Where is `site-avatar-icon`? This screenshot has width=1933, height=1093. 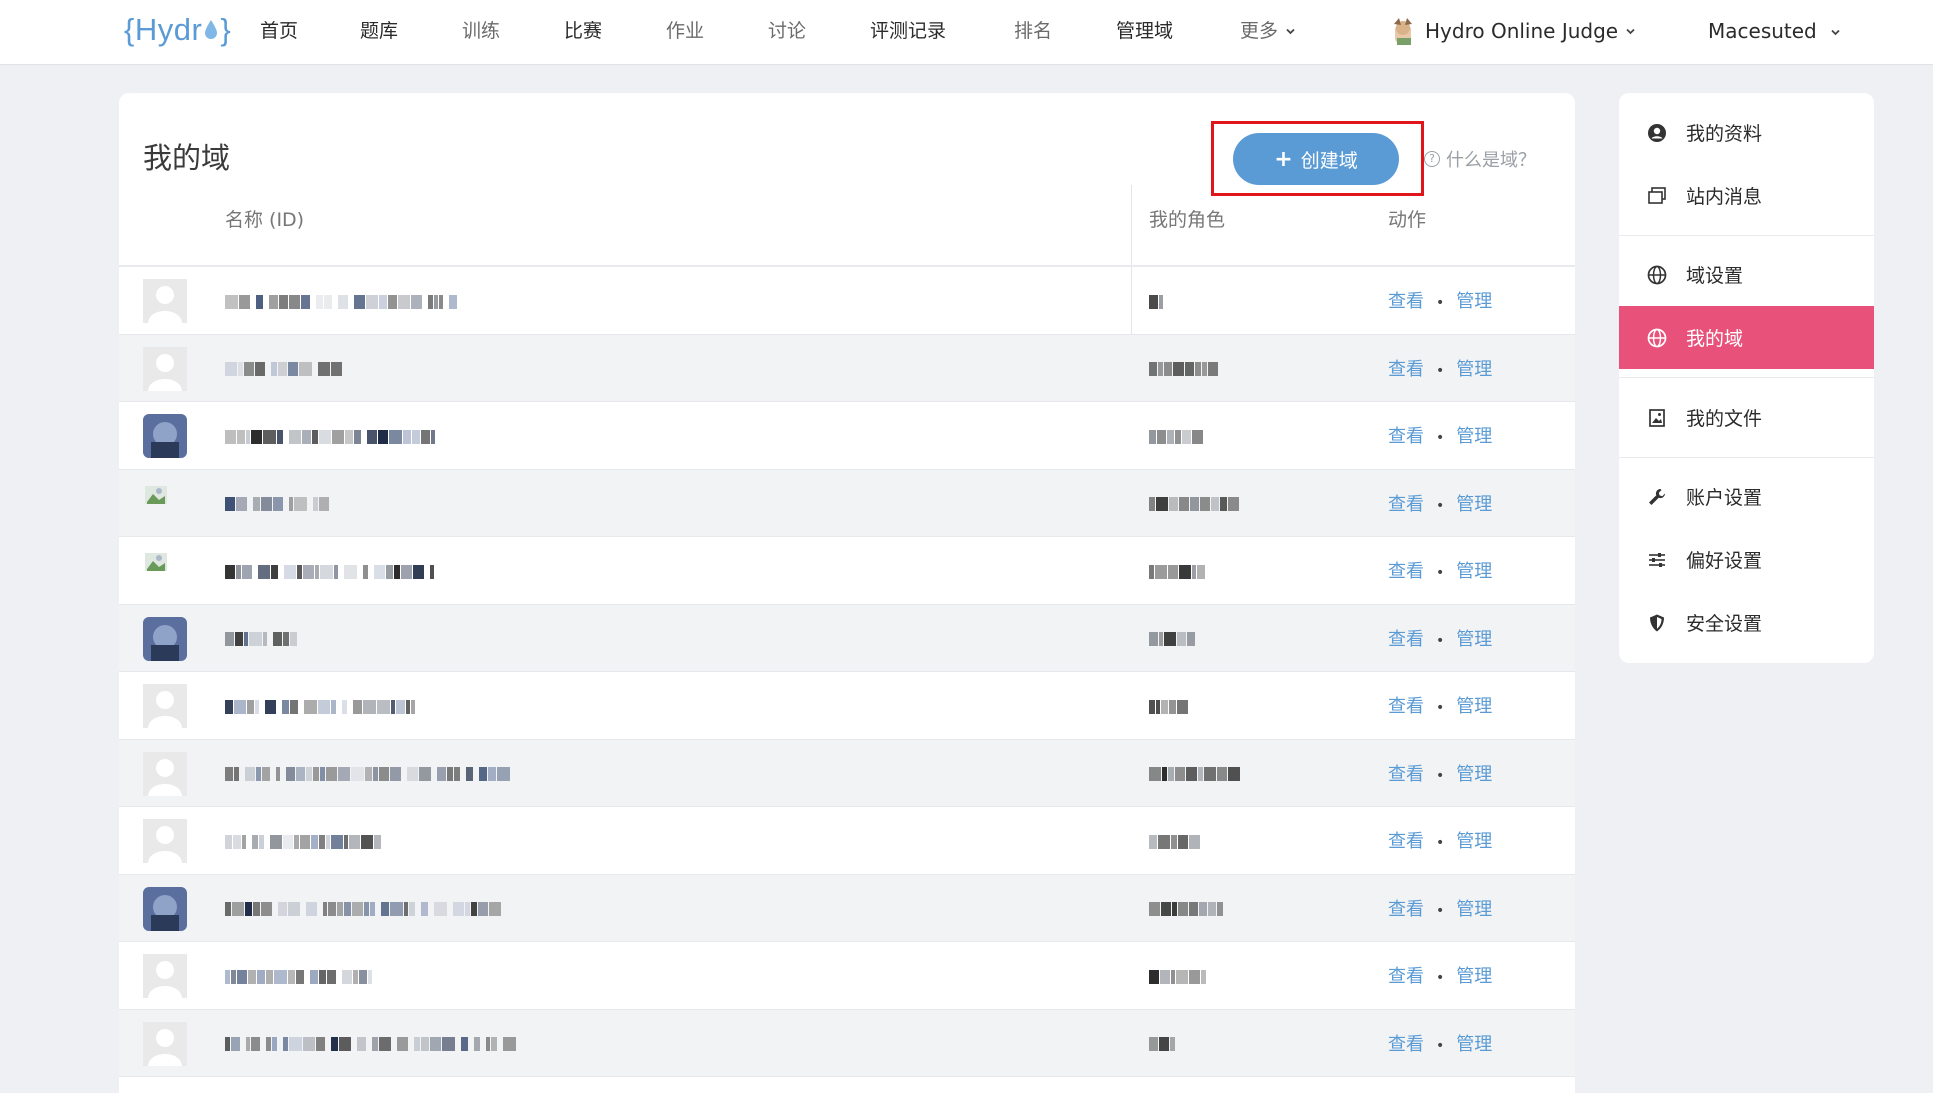
site-avatar-icon is located at coordinates (1403, 31).